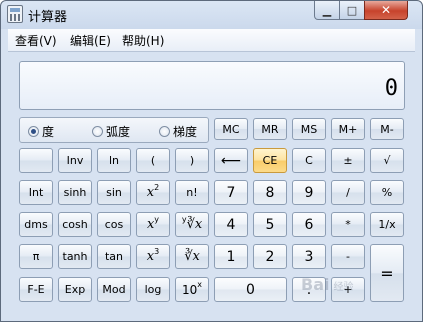 The image size is (423, 322). Describe the element at coordinates (309, 289) in the screenshot. I see `decimal-button: .` at that location.